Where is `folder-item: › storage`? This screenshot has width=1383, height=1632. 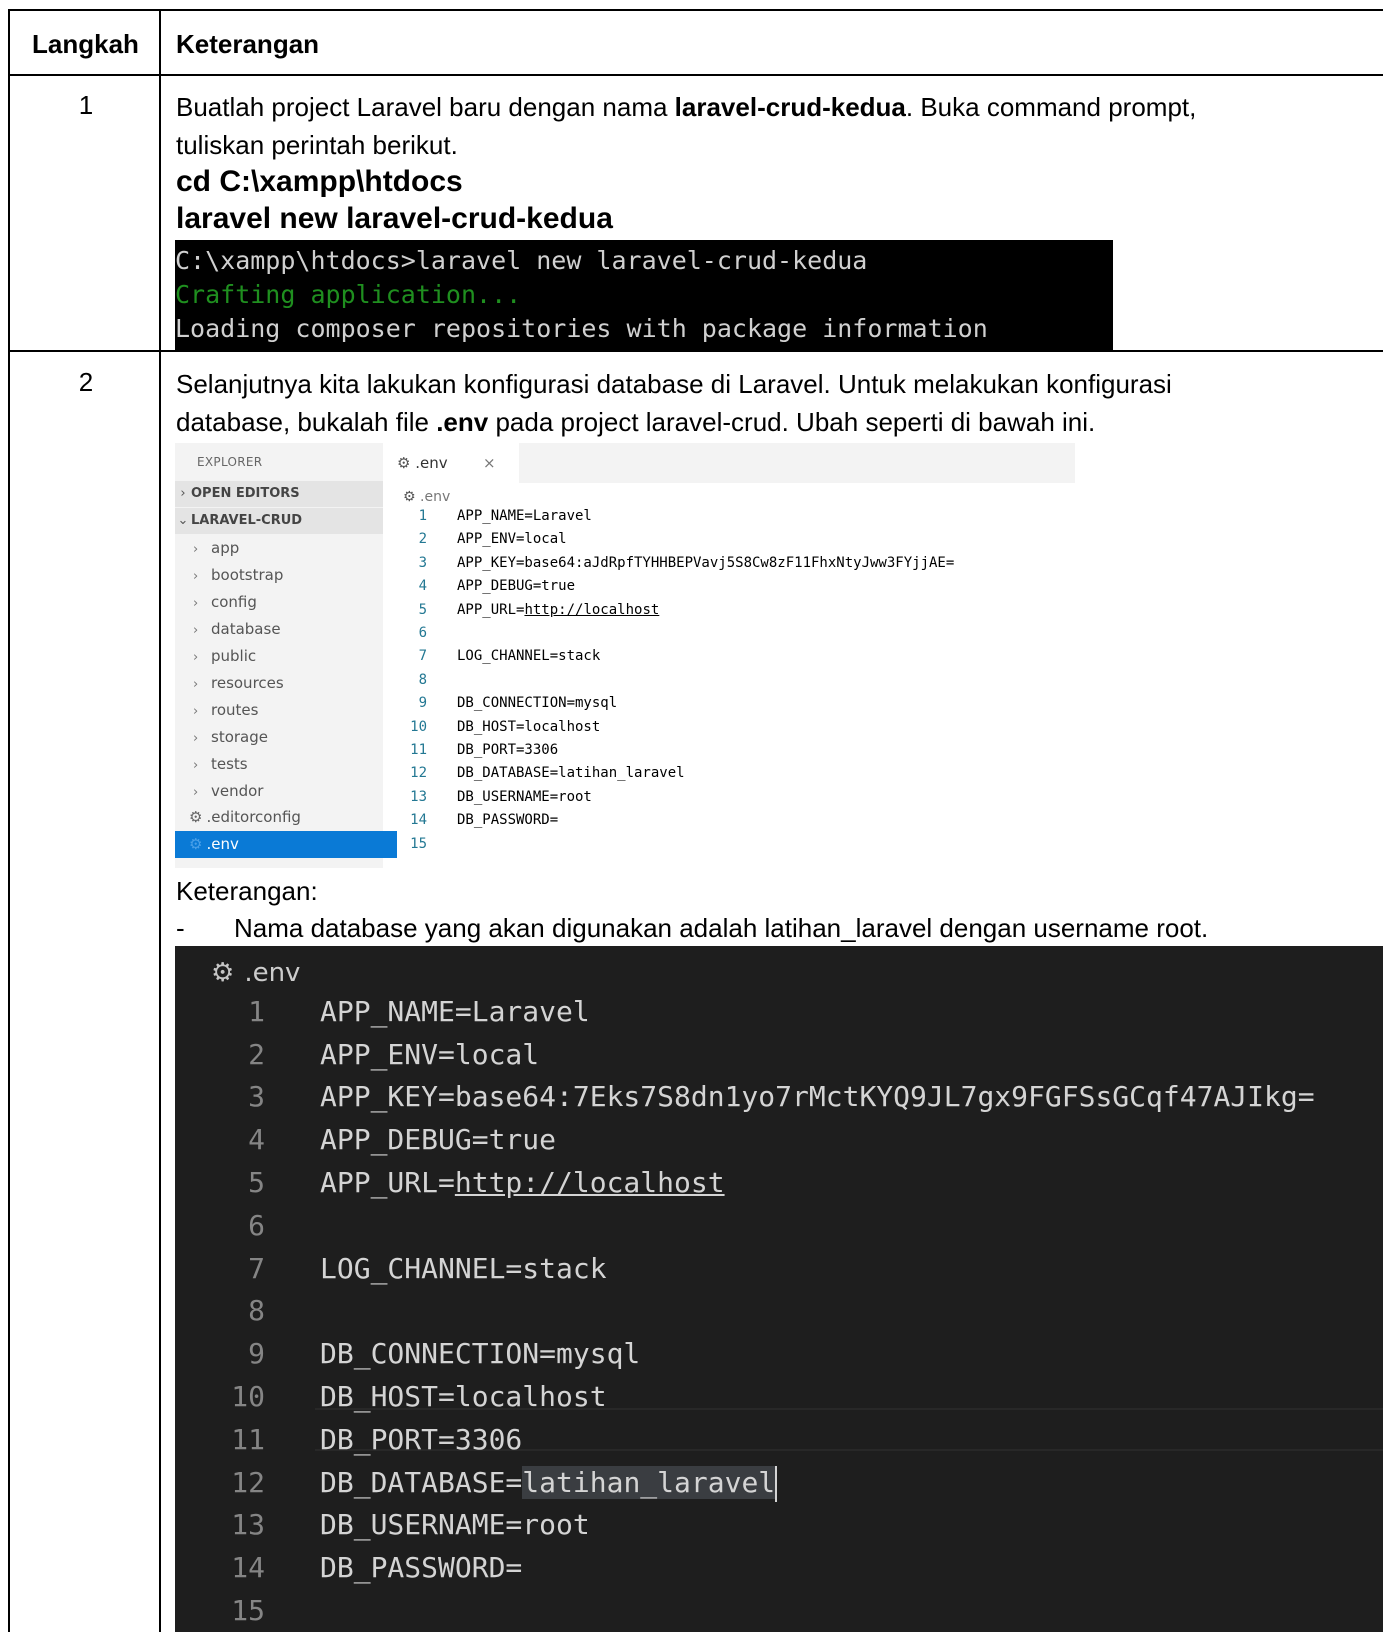 folder-item: › storage is located at coordinates (279, 737).